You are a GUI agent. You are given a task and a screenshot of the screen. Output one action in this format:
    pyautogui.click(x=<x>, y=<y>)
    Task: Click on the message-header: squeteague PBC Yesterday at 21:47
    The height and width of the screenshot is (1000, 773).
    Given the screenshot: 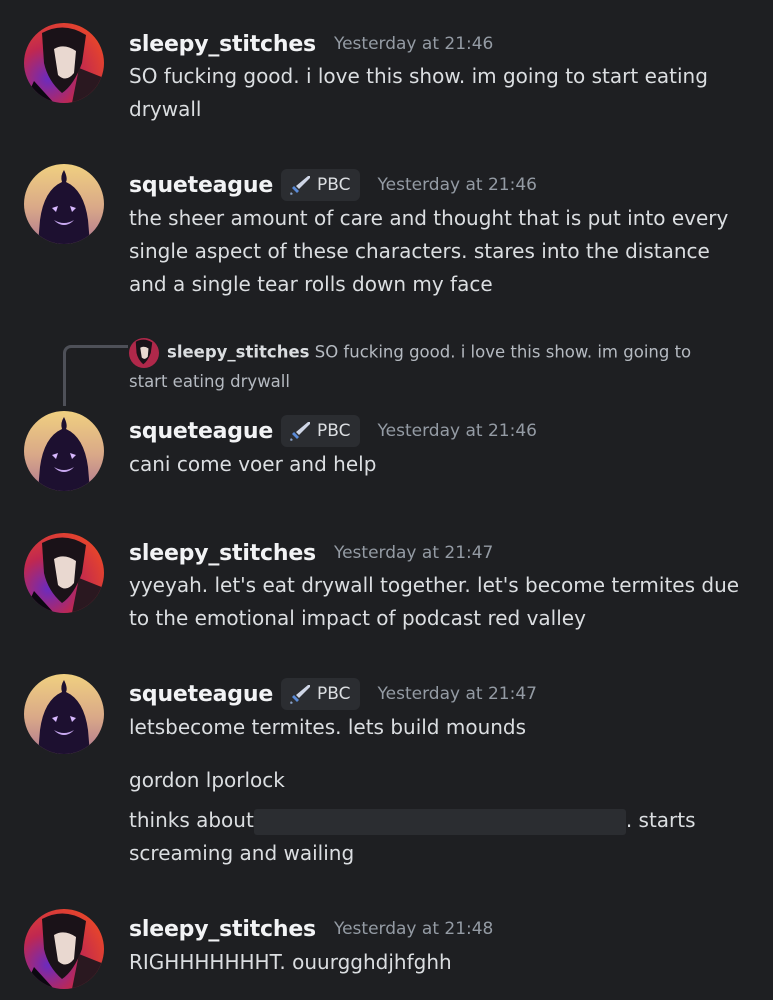 What is the action you would take?
    pyautogui.click(x=333, y=694)
    